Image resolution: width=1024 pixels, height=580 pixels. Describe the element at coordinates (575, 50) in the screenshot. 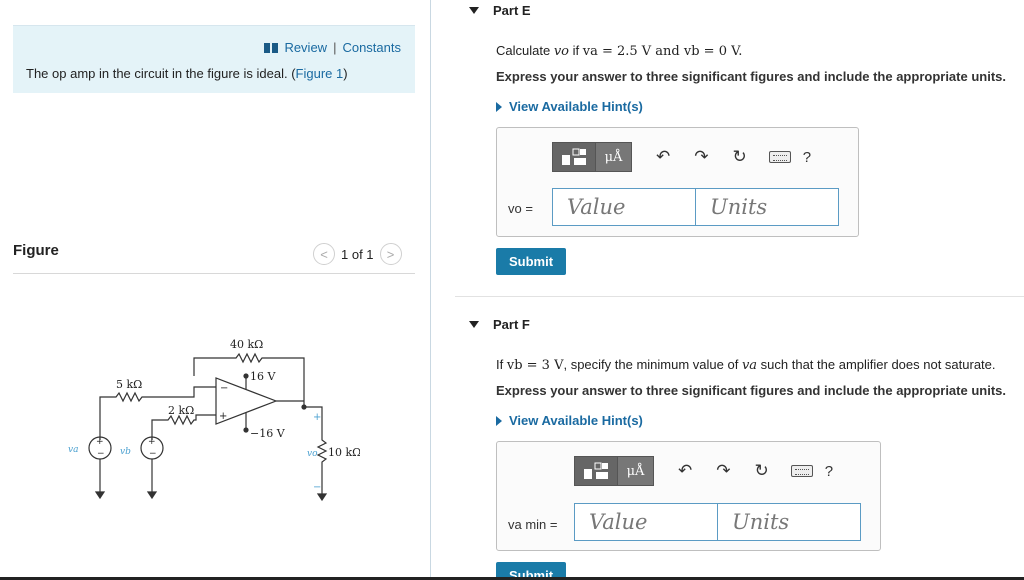

I see `part-e-q-mid: if` at that location.